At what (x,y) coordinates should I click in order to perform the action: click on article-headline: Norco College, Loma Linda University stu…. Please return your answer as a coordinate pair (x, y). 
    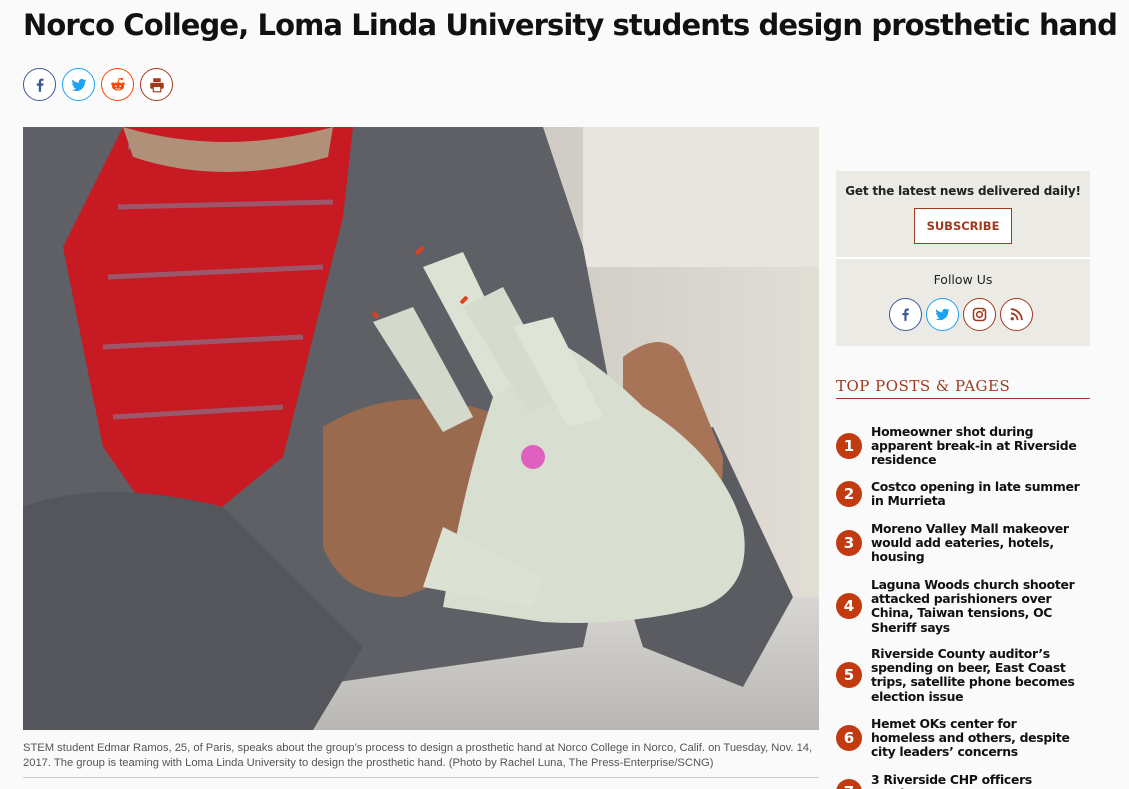
    Looking at the image, I should click on (570, 25).